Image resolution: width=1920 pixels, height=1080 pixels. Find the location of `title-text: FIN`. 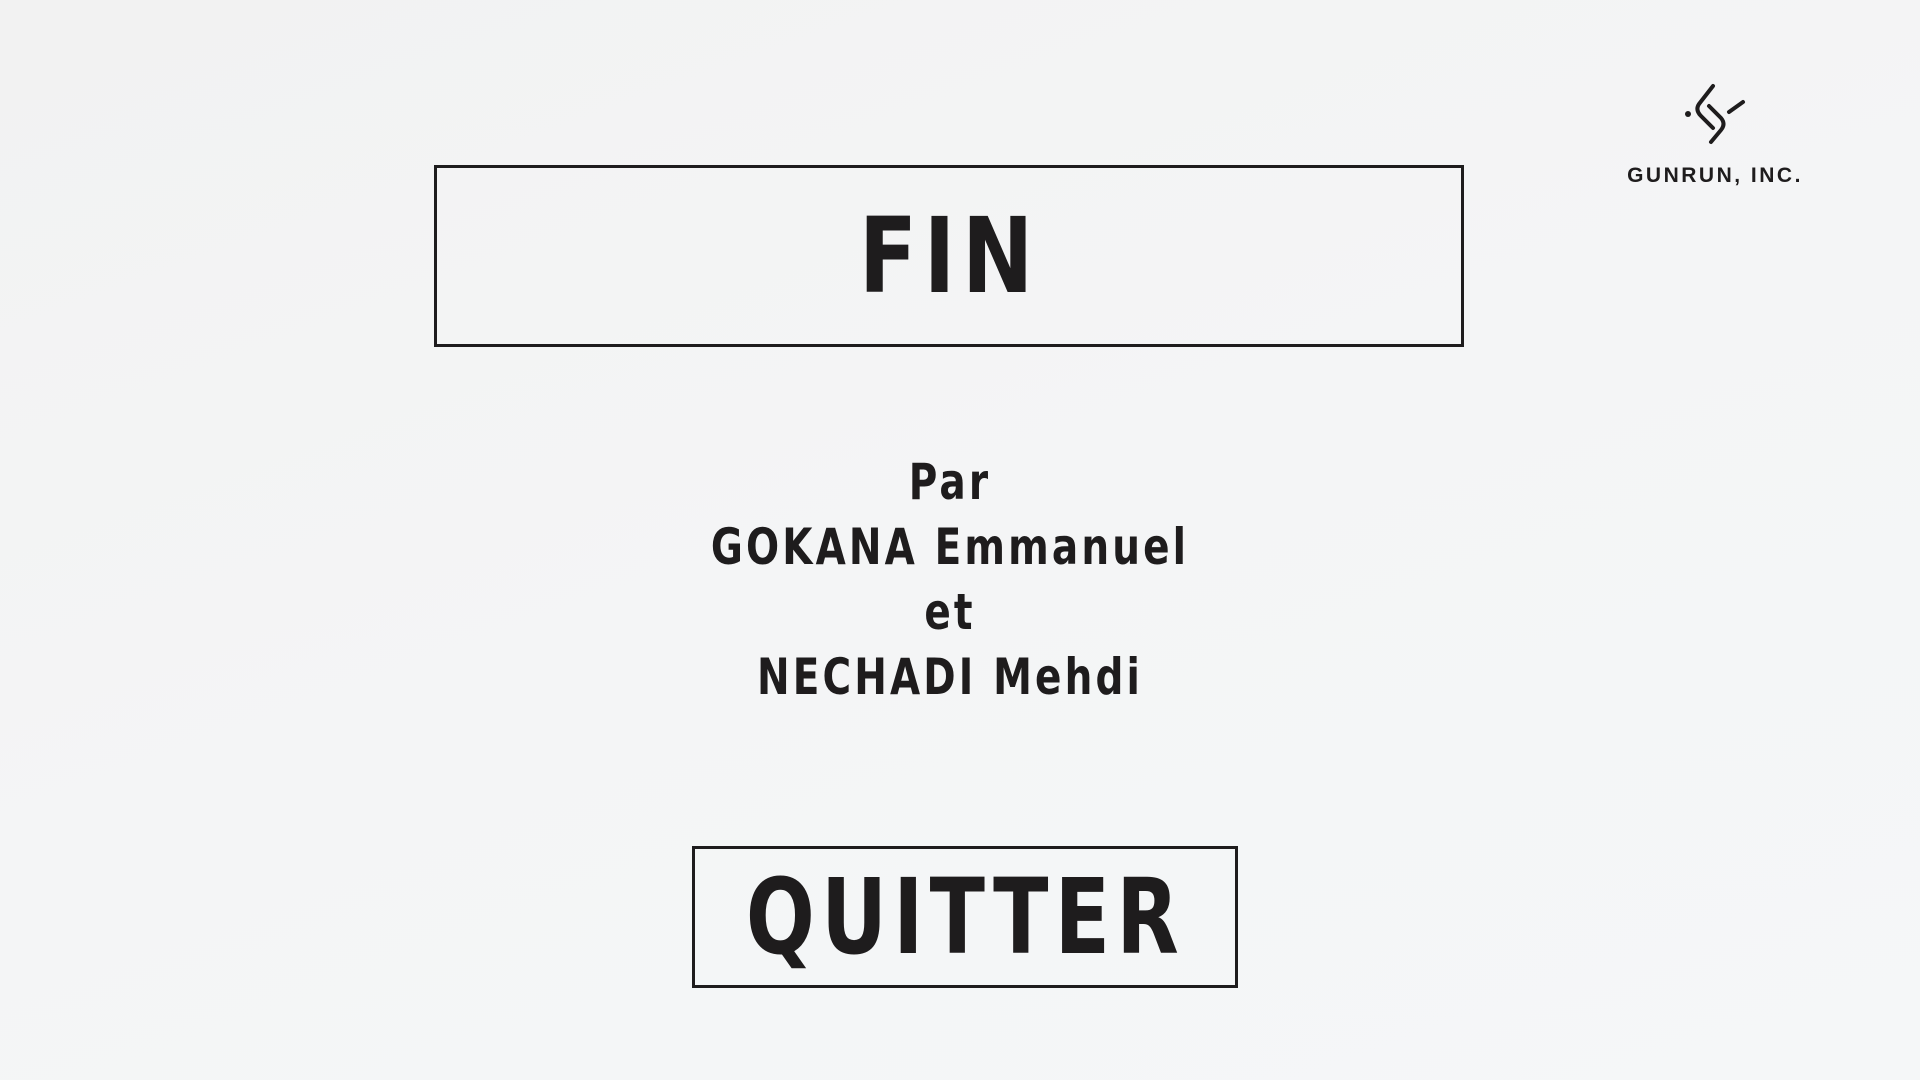

title-text: FIN is located at coordinates (949, 256).